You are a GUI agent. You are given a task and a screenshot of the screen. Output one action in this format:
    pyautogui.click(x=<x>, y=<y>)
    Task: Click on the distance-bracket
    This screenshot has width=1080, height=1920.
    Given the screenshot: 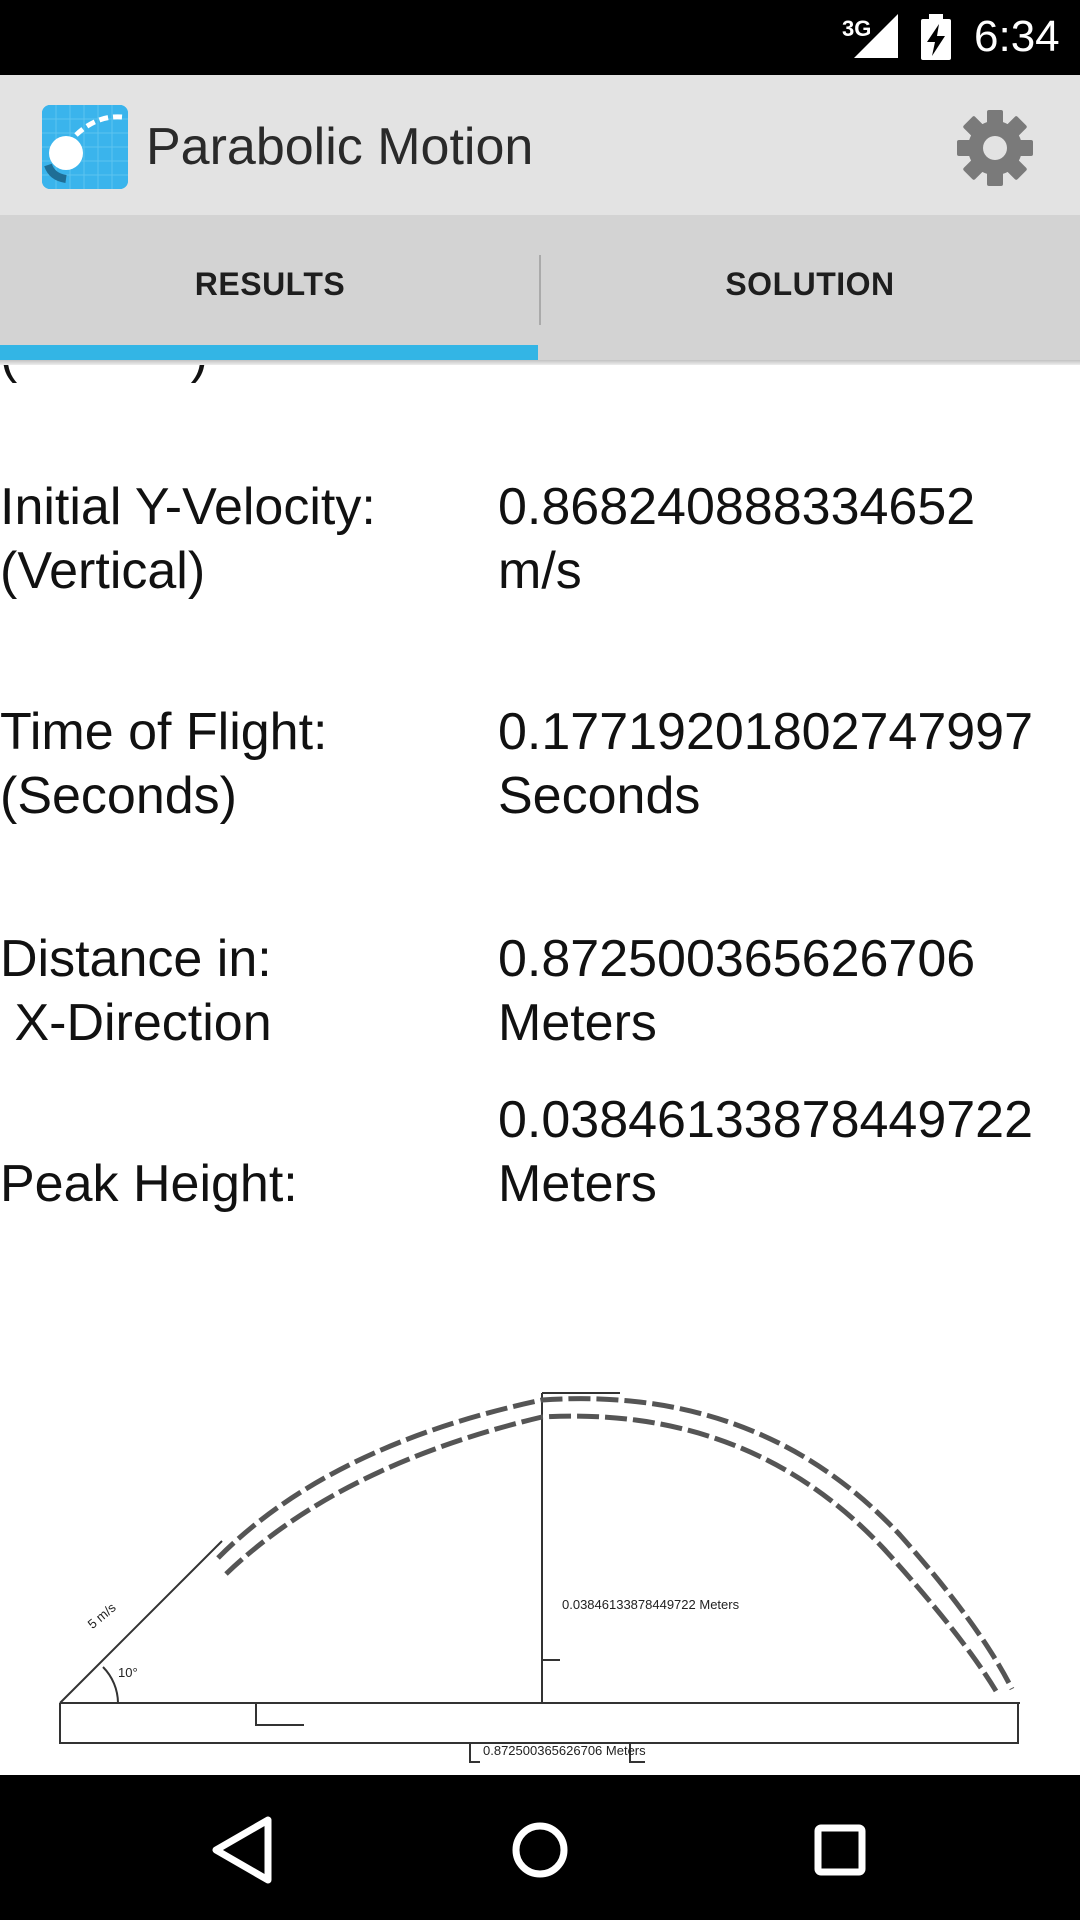 What is the action you would take?
    pyautogui.click(x=539, y=1723)
    